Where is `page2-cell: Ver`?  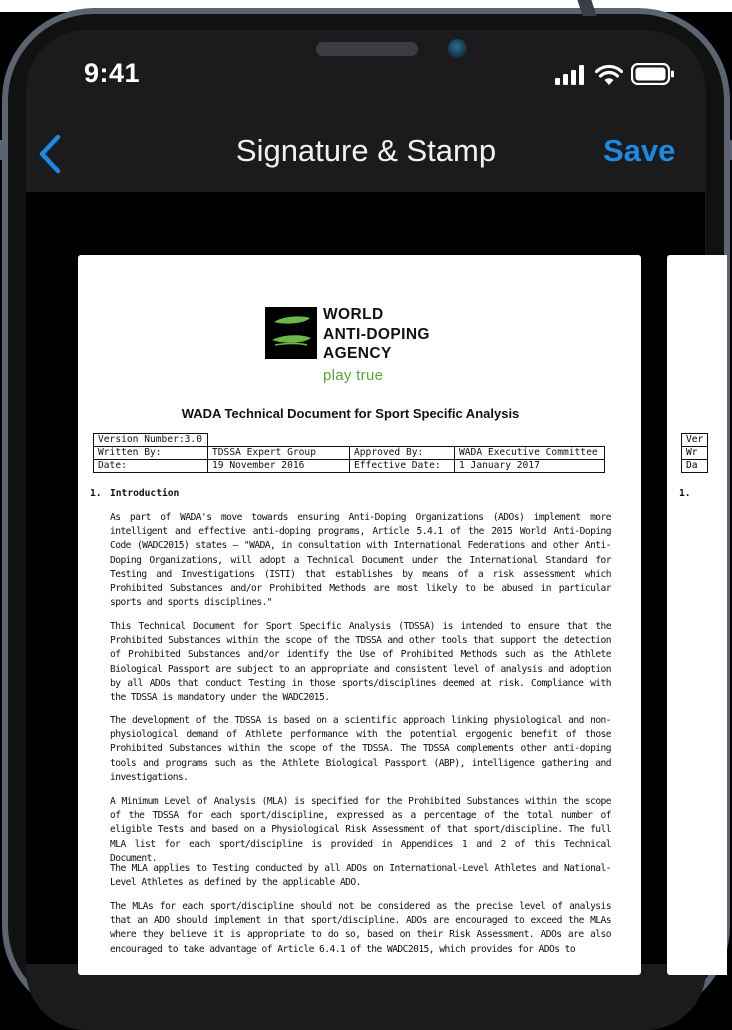
page2-cell: Ver is located at coordinates (694, 440).